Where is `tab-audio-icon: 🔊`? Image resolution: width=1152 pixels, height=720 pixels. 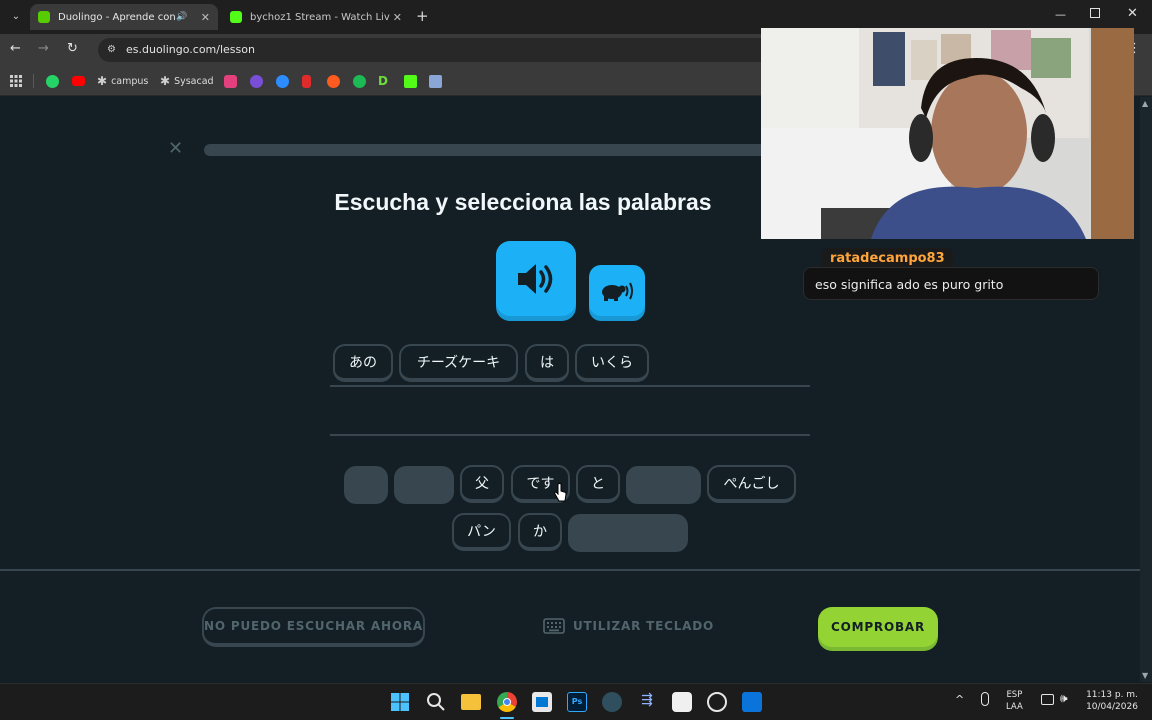
tab-audio-icon: 🔊 is located at coordinates (181, 17).